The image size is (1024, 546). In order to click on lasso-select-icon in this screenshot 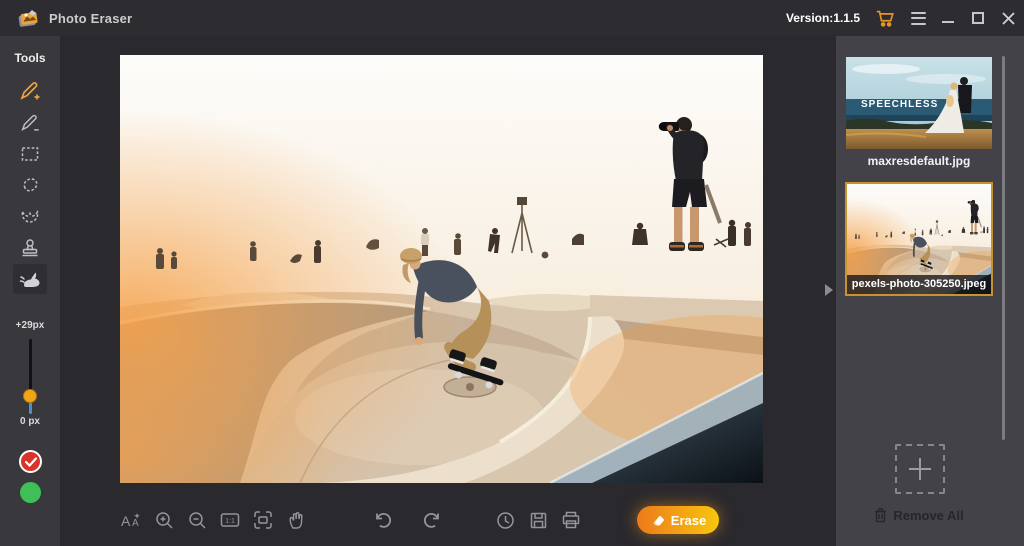, I will do `click(30, 216)`.